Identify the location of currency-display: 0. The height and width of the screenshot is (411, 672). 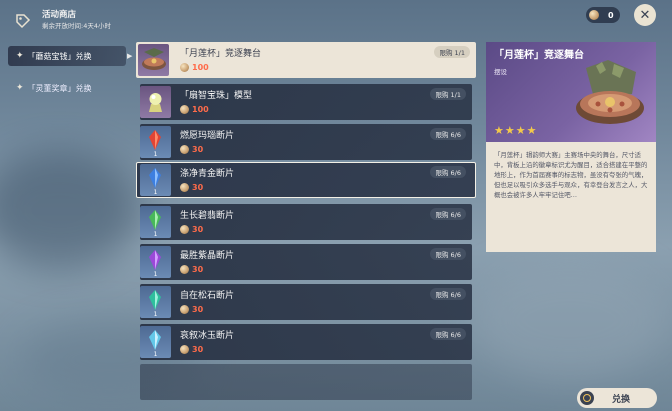
(603, 15).